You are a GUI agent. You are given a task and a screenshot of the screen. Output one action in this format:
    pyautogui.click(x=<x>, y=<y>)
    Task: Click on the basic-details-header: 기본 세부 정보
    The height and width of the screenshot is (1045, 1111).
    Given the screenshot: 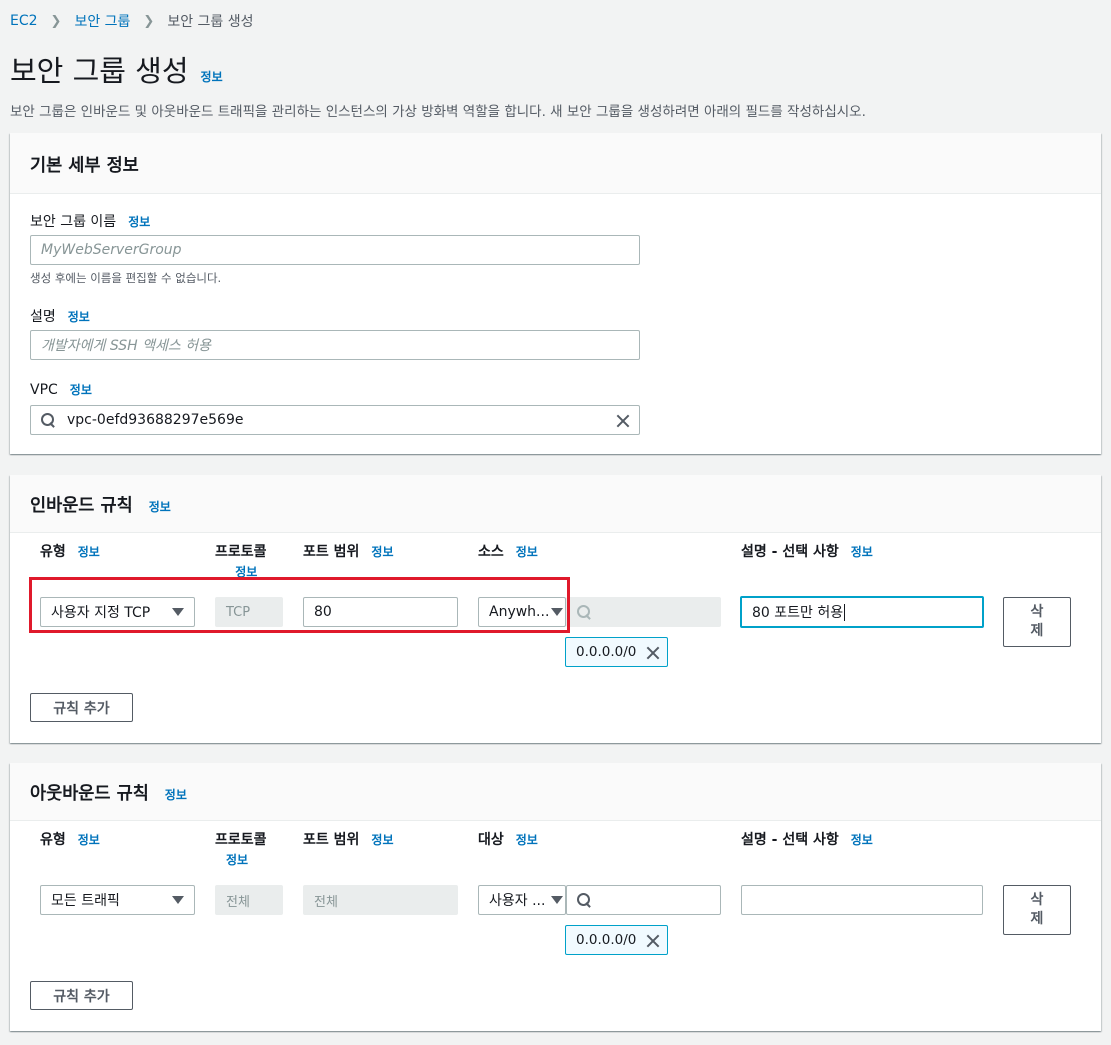 What is the action you would take?
    pyautogui.click(x=555, y=163)
    